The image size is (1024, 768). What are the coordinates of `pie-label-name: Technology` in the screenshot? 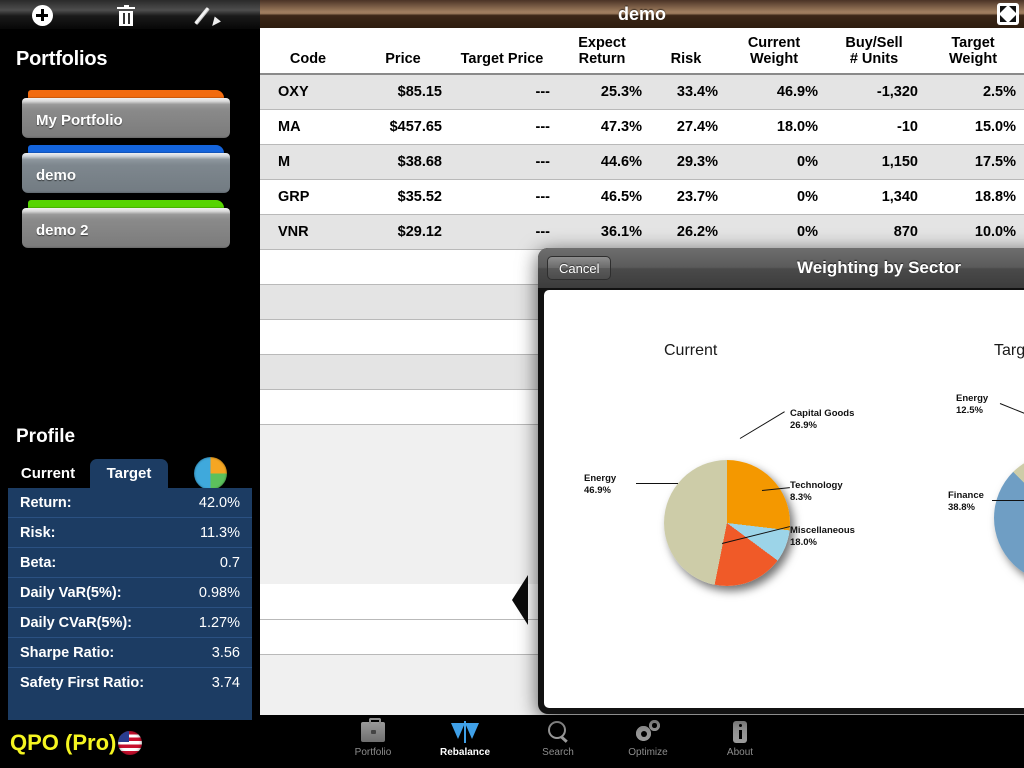 It's located at (816, 485).